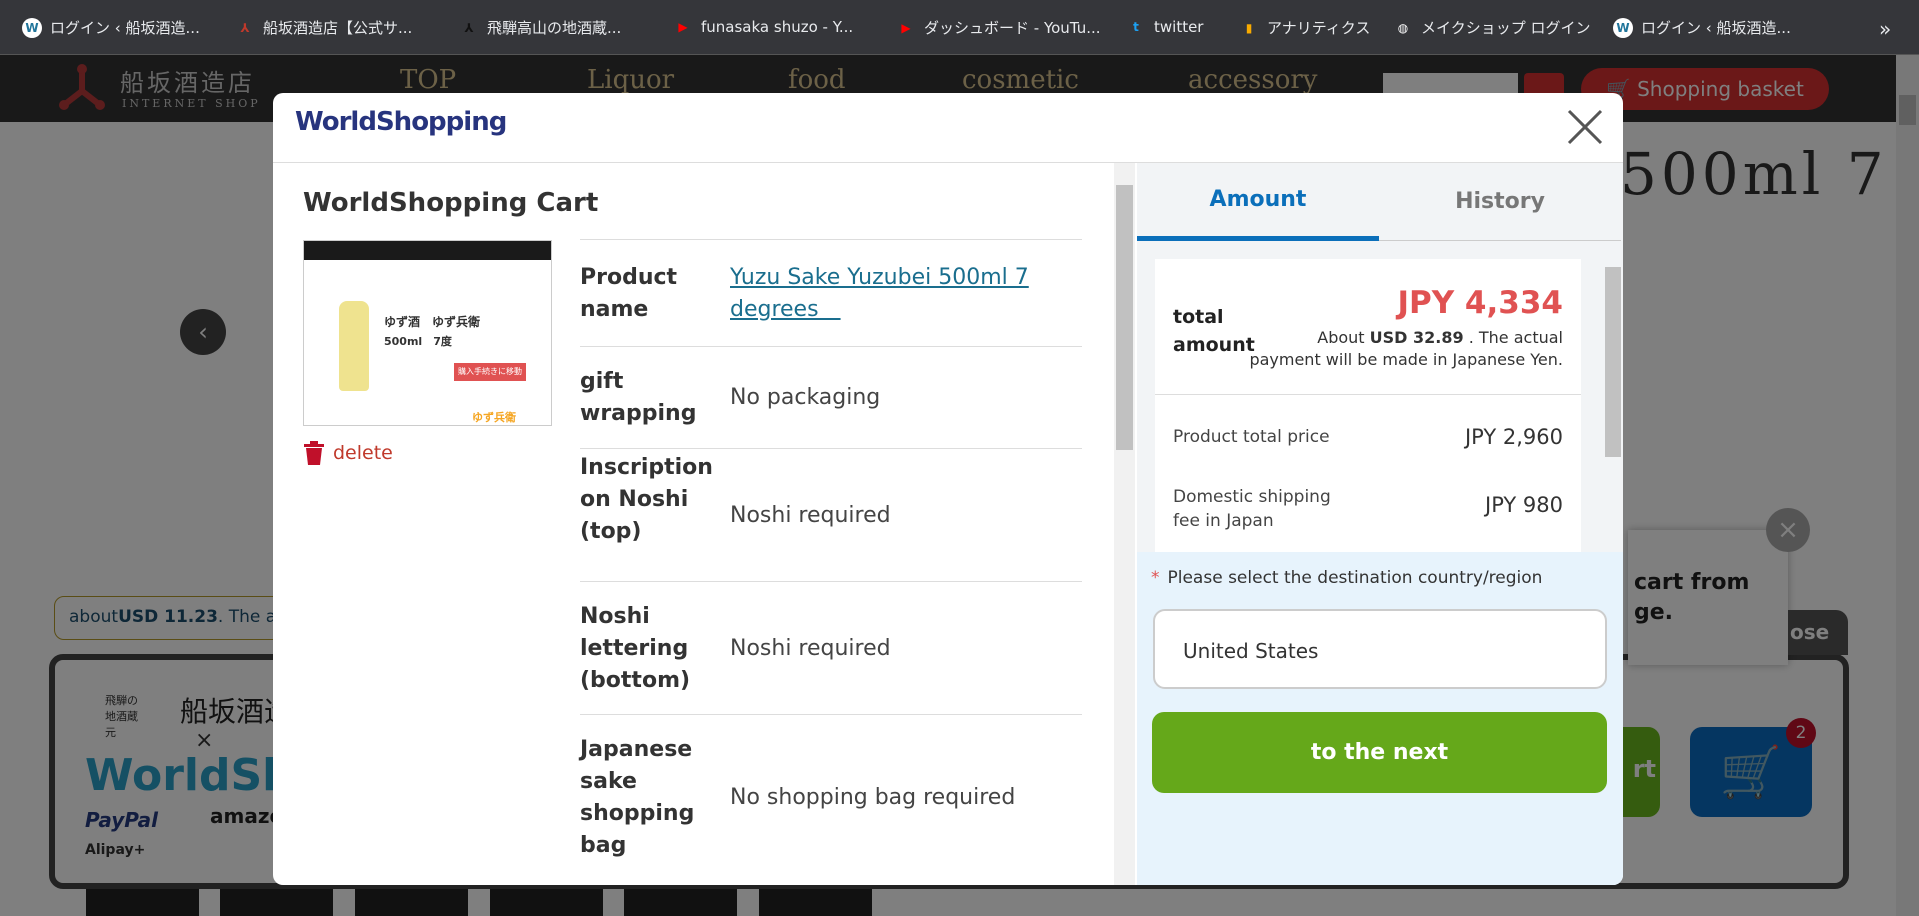  Describe the element at coordinates (432, 322) in the screenshot. I see `thumb-name: ゆず酒 ゆず兵衛` at that location.